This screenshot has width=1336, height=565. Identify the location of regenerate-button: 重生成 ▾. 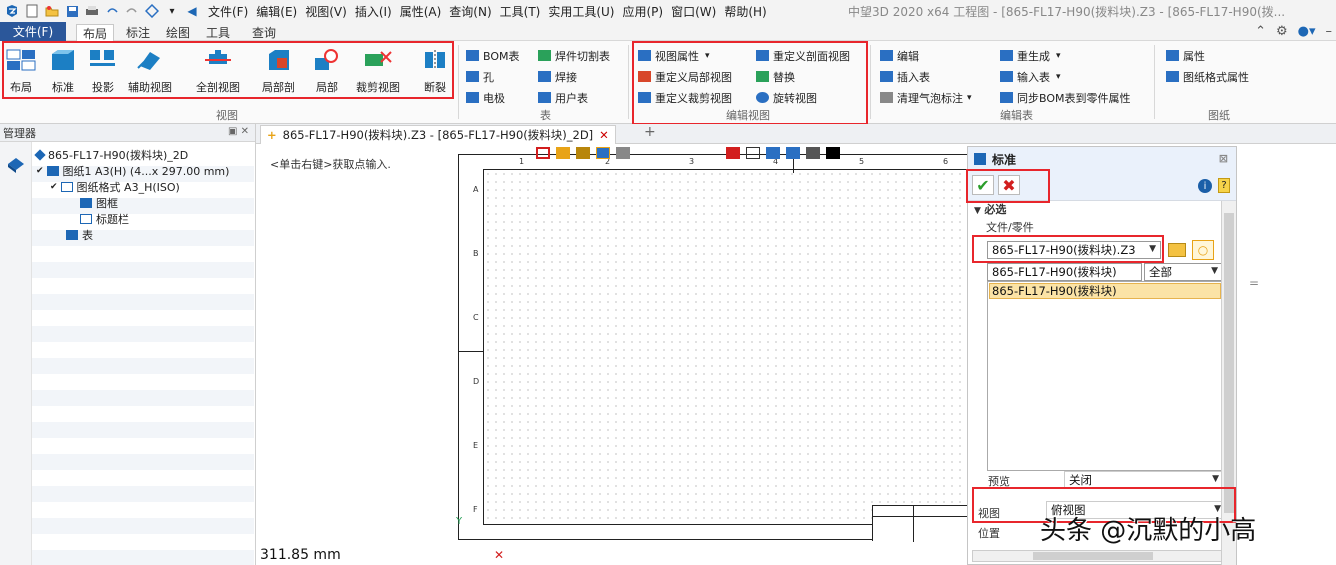
(1030, 55).